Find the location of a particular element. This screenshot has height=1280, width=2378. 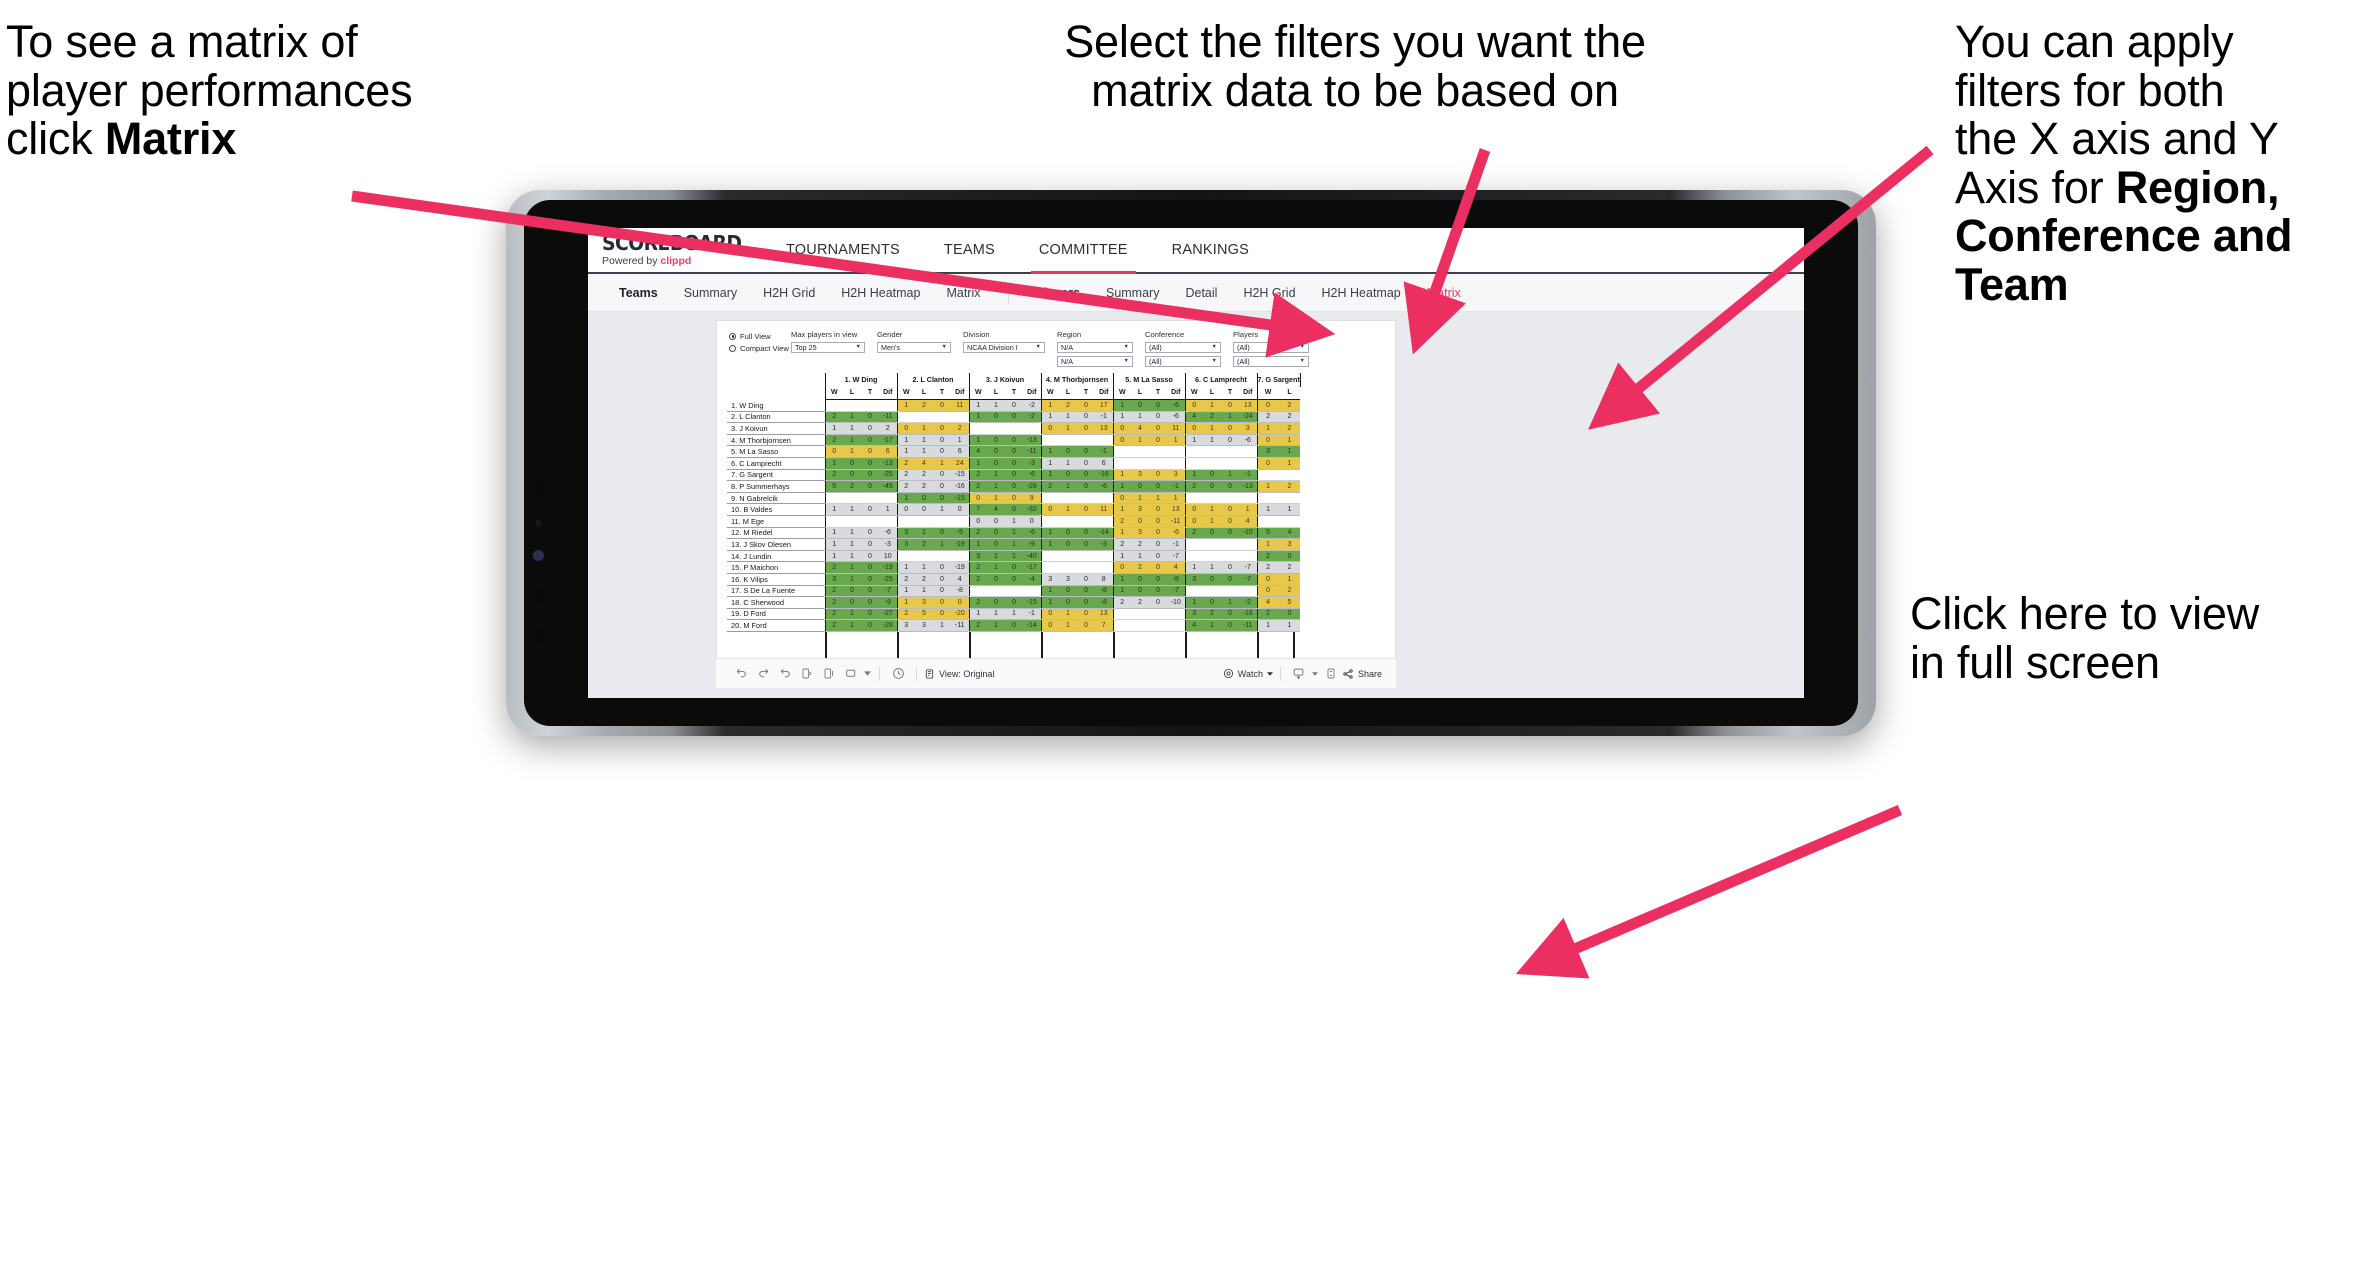

matrix-cell: -10 is located at coordinates (1176, 602).